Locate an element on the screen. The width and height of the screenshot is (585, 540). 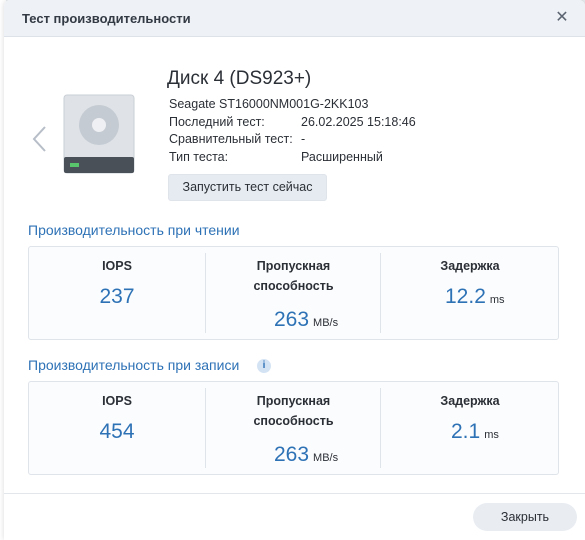
read-throughput-metric: 263 MB/s is located at coordinates (306, 320).